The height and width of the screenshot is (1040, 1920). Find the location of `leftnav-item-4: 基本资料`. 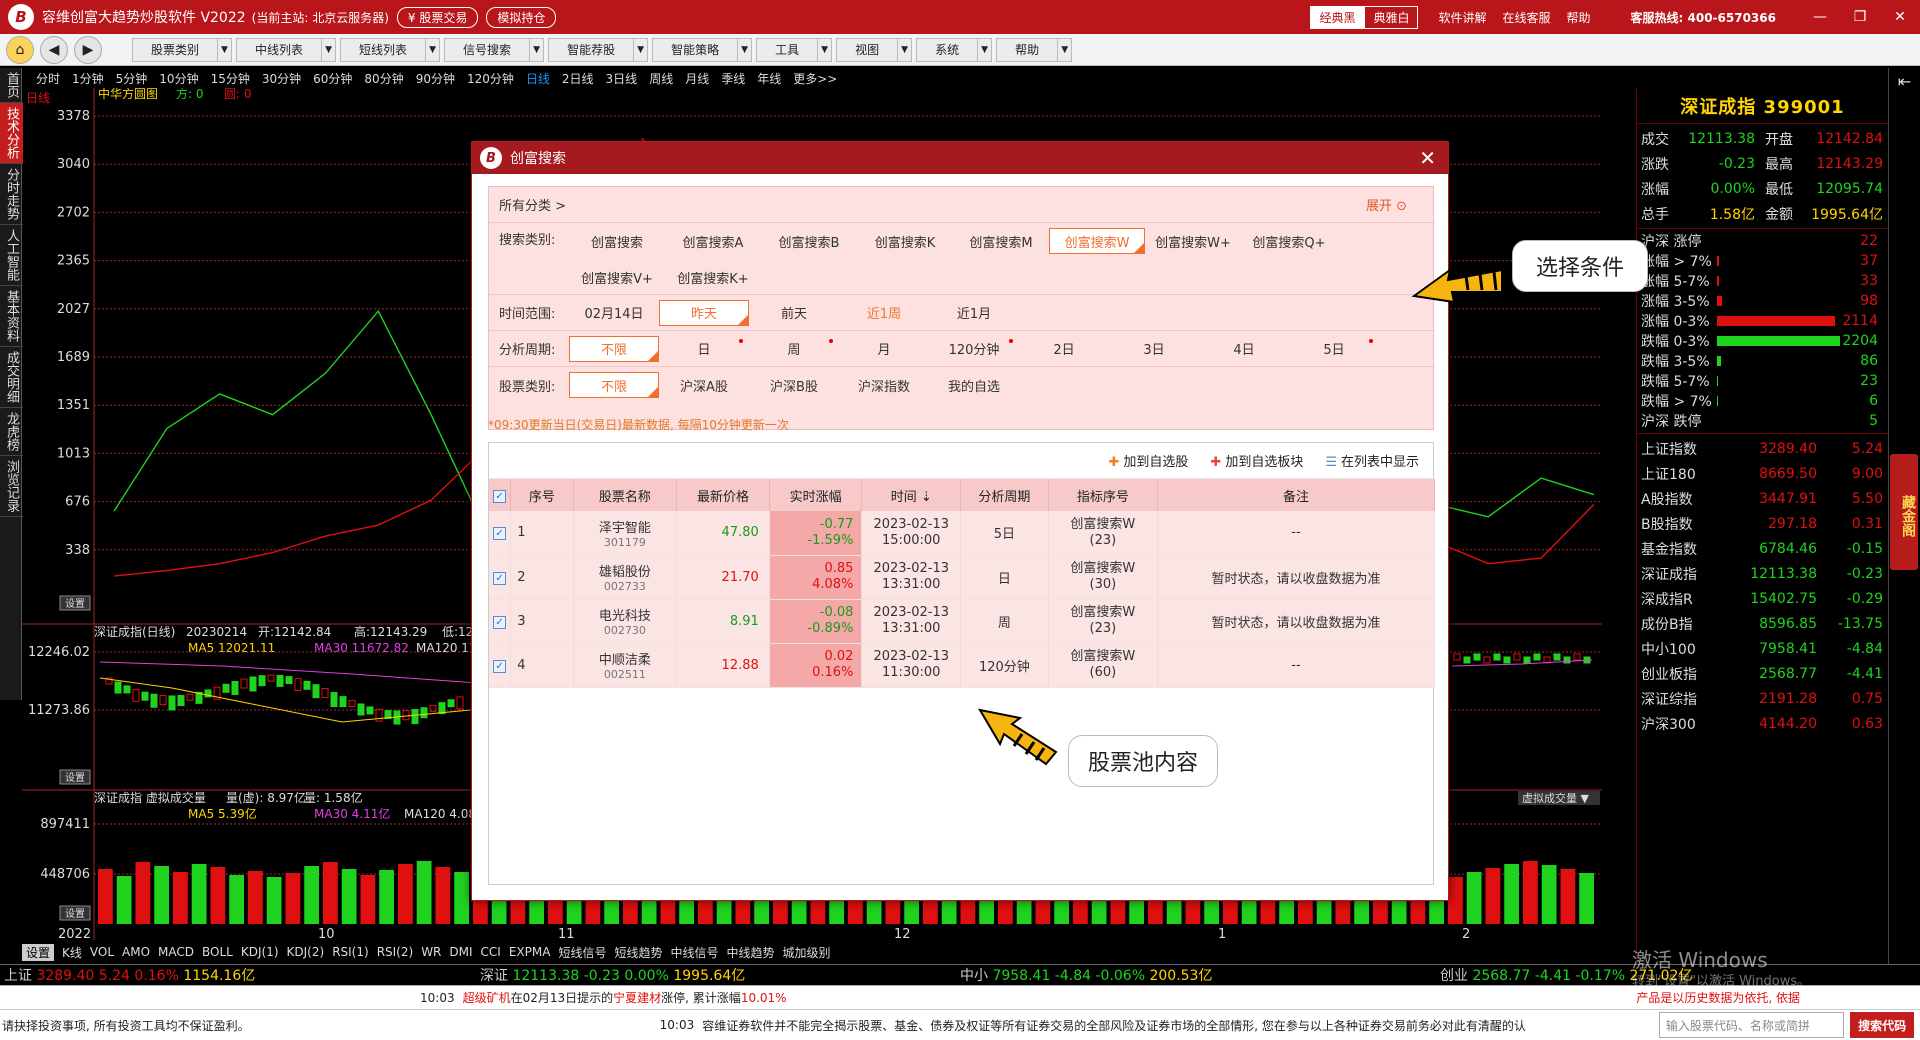

leftnav-item-4: 基本资料 is located at coordinates (11, 316).